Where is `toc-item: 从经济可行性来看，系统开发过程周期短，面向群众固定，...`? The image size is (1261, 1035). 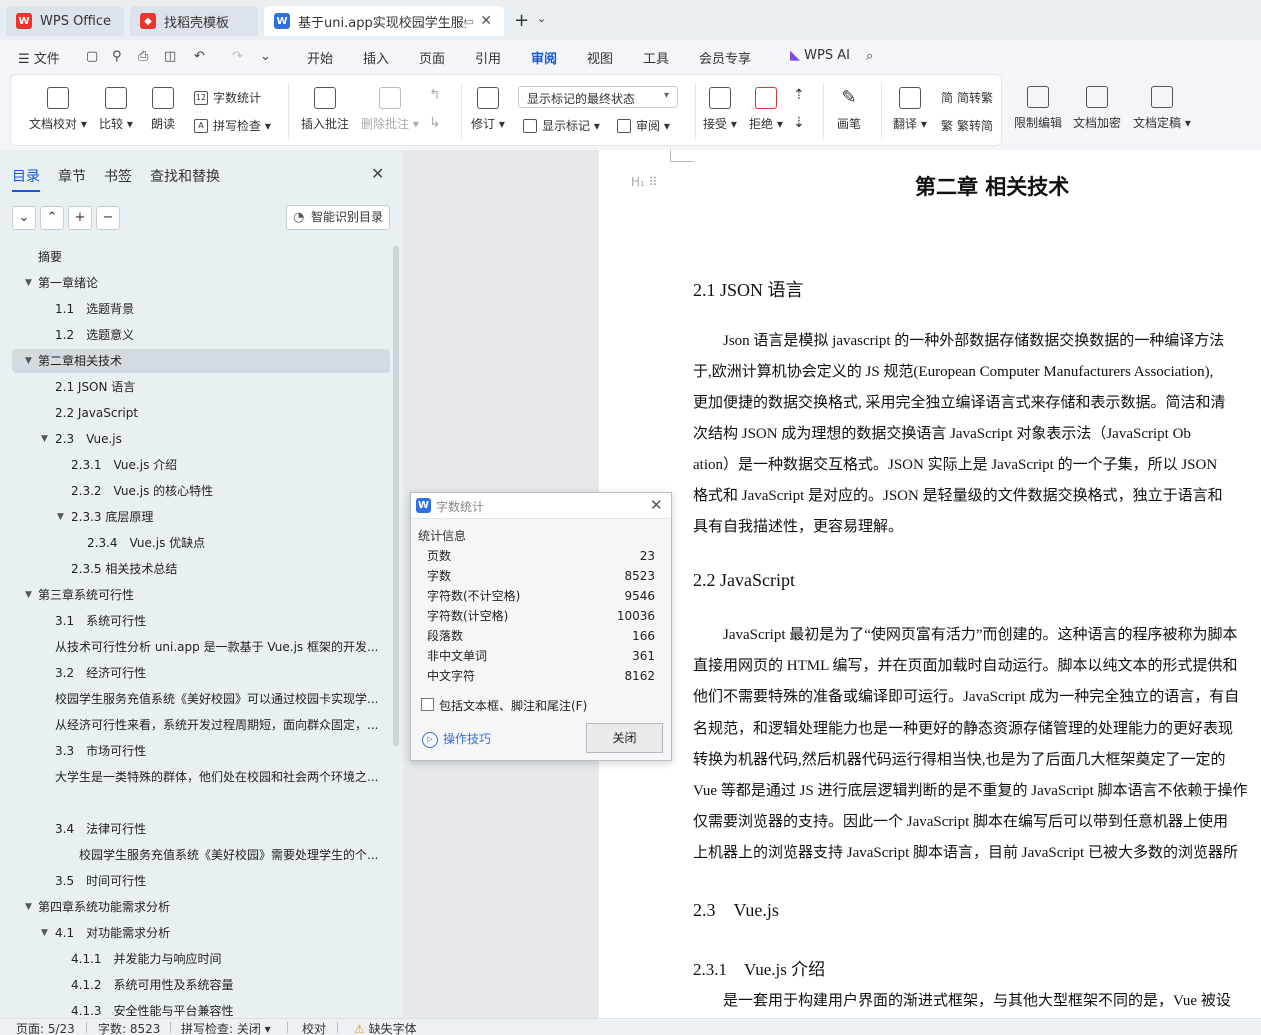 toc-item: 从经济可行性来看，系统开发过程周期短，面向群众固定，... is located at coordinates (219, 725).